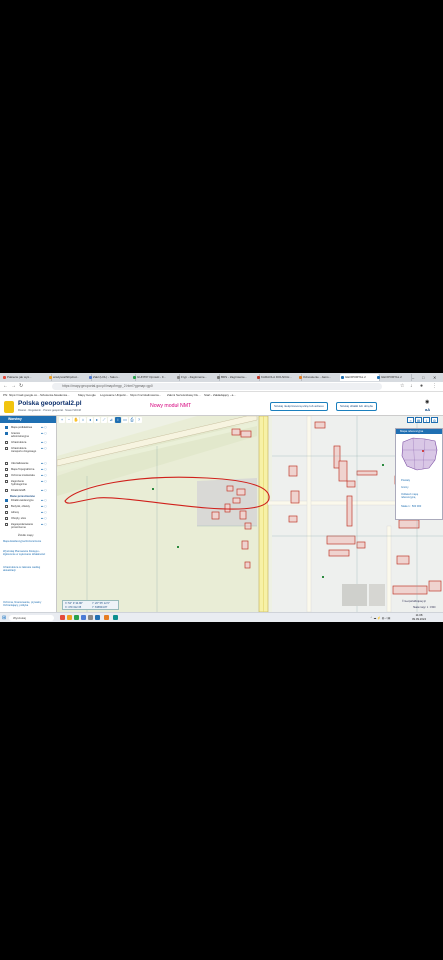 The width and height of the screenshot is (443, 960). I want to click on layers-panel-header: Warstwy, so click(28, 419).